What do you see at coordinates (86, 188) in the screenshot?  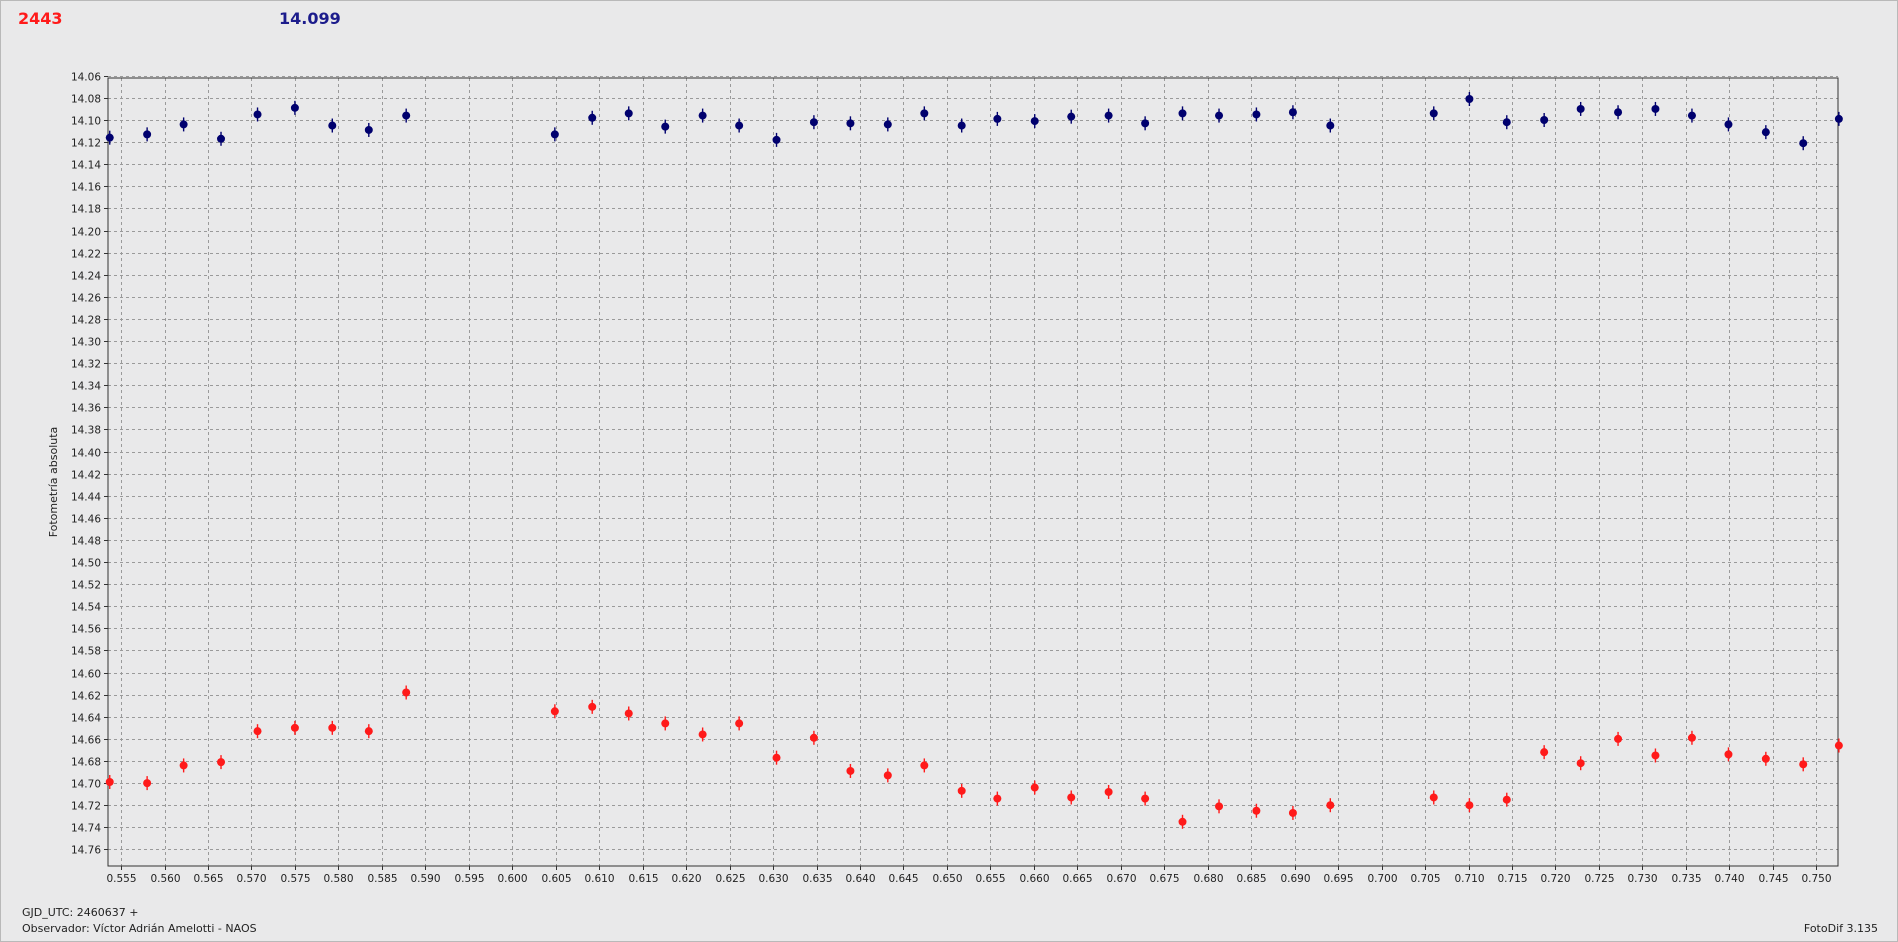 I see `y-tick-label: 14.16` at bounding box center [86, 188].